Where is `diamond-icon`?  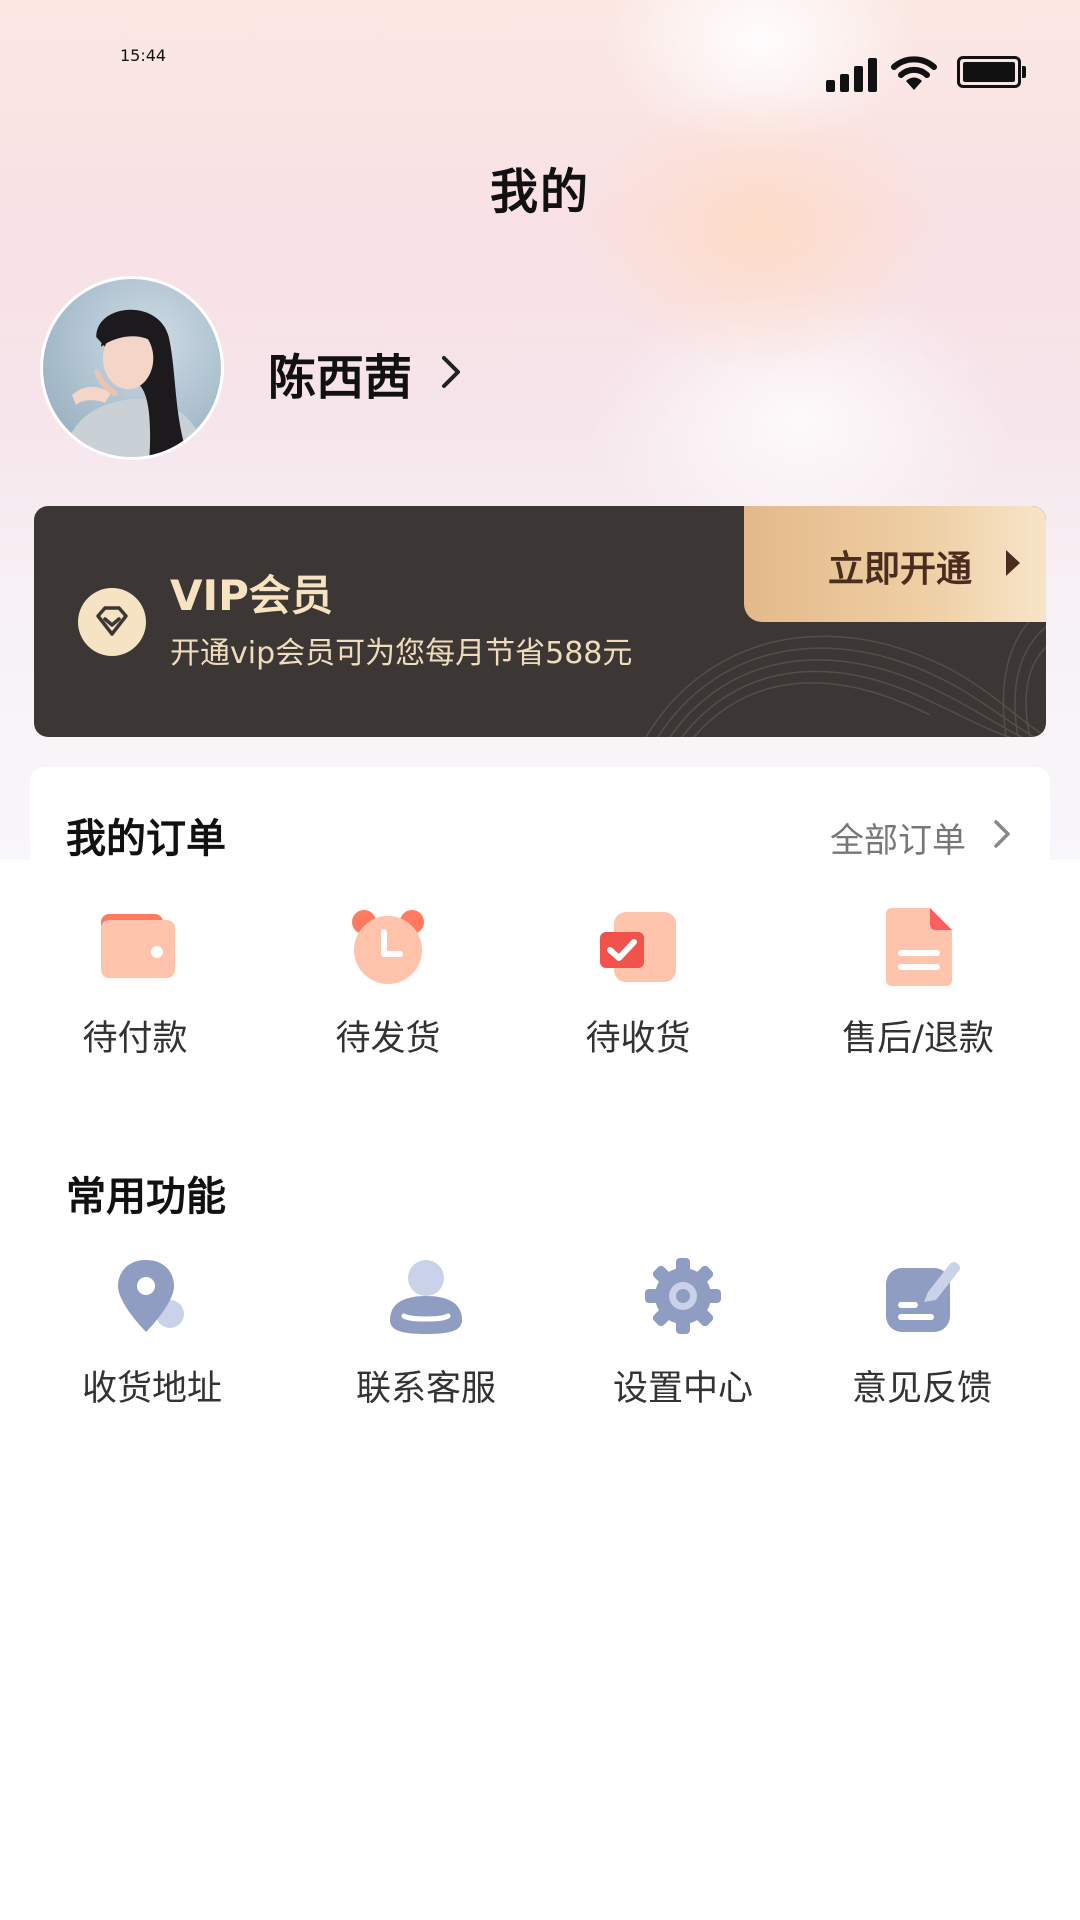 diamond-icon is located at coordinates (112, 622).